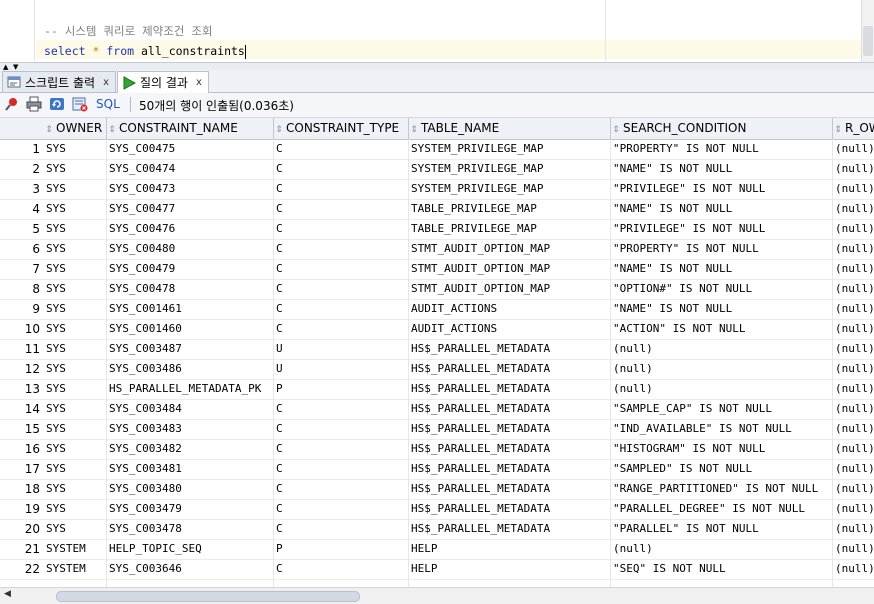 Image resolution: width=874 pixels, height=604 pixels. Describe the element at coordinates (190, 129) in the screenshot. I see `column-header-constraint-name: ⇕ CONSTRAINT_NAME` at that location.